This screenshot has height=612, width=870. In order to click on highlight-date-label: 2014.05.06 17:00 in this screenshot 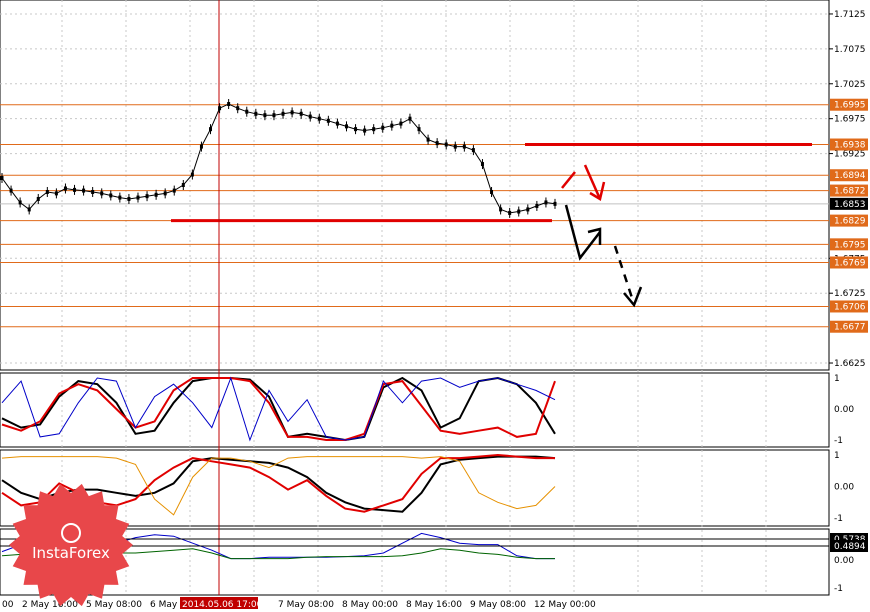, I will do `click(222, 605)`.